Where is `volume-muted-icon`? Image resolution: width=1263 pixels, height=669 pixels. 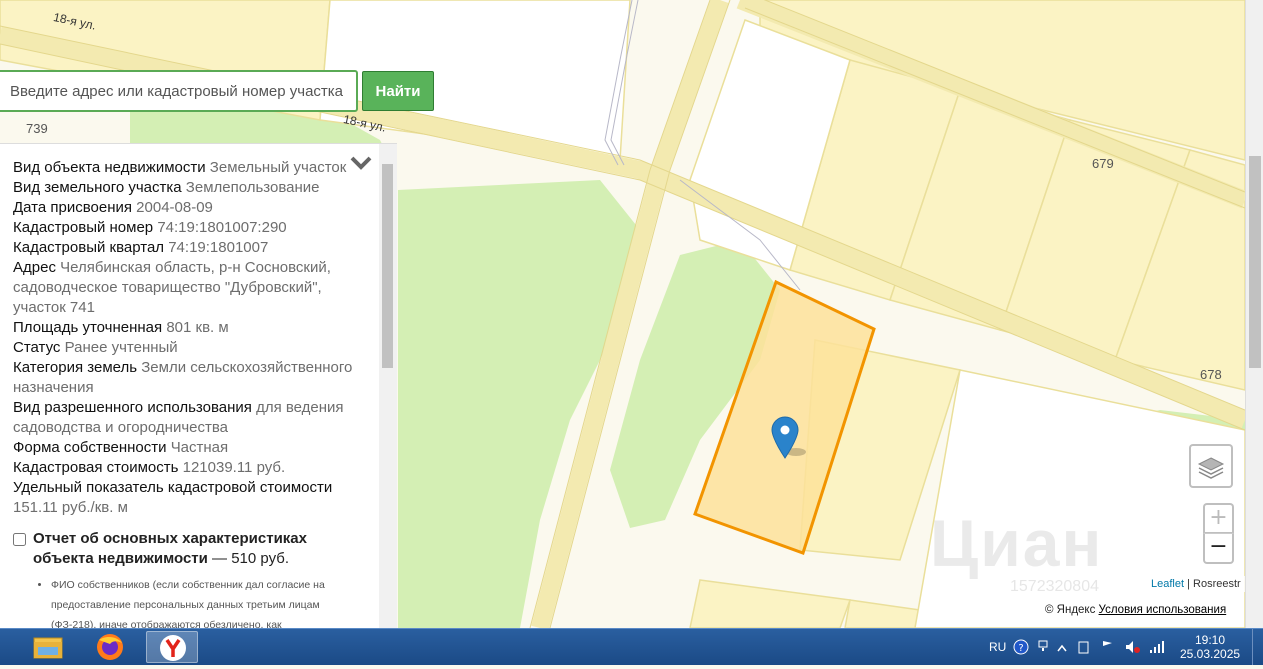 volume-muted-icon is located at coordinates (1133, 647).